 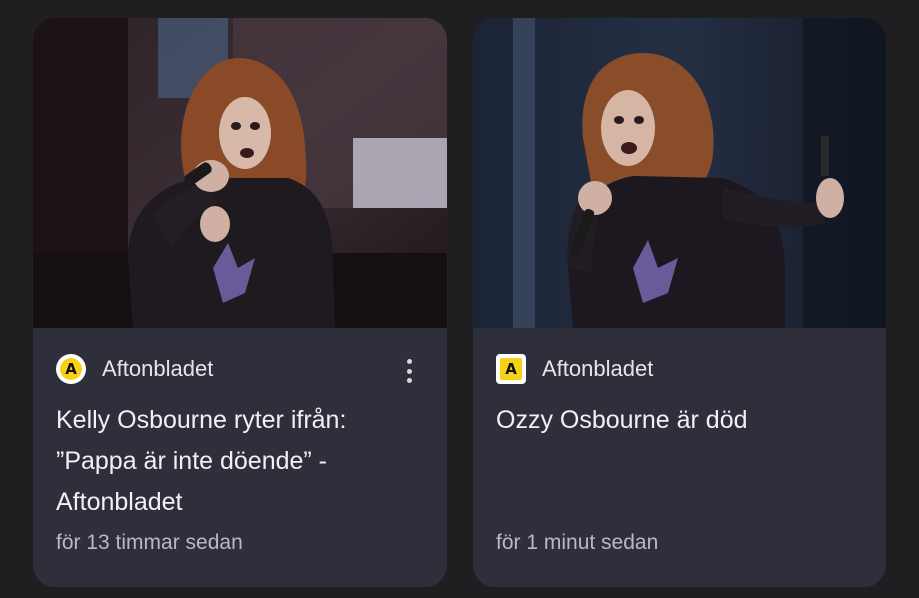 I want to click on article-timestamp: för 1 minut sedan, so click(x=577, y=542).